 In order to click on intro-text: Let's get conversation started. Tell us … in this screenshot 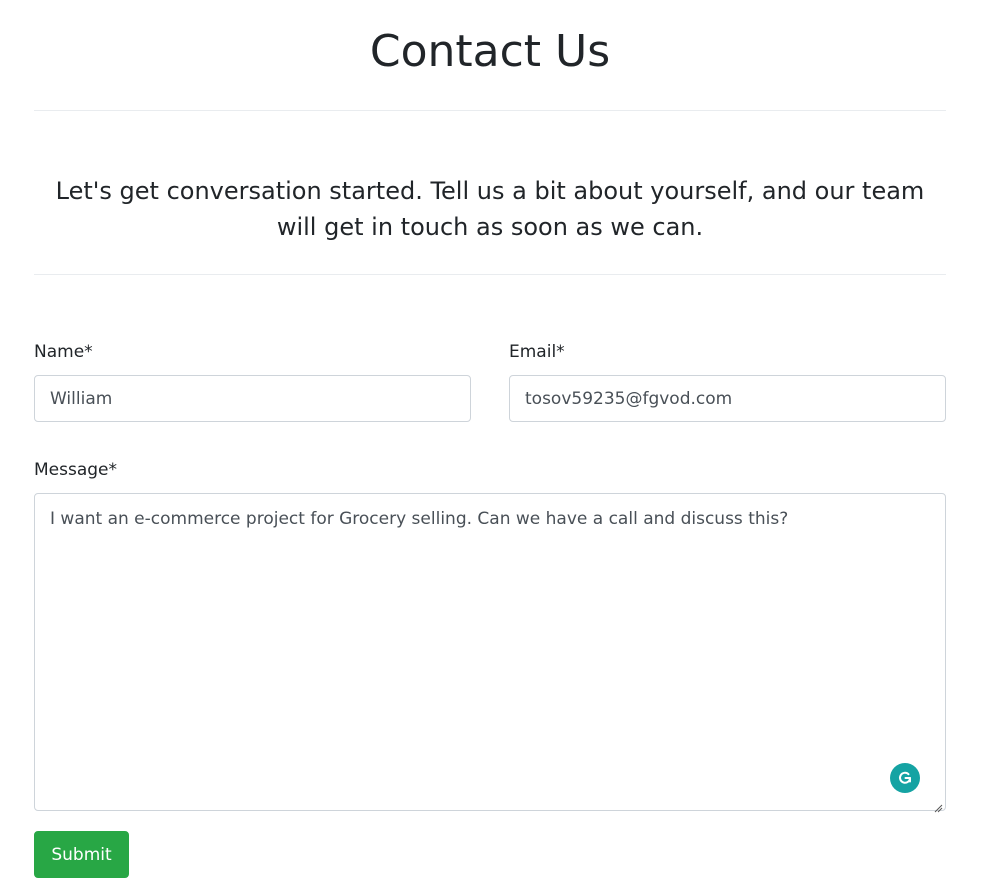, I will do `click(490, 209)`.